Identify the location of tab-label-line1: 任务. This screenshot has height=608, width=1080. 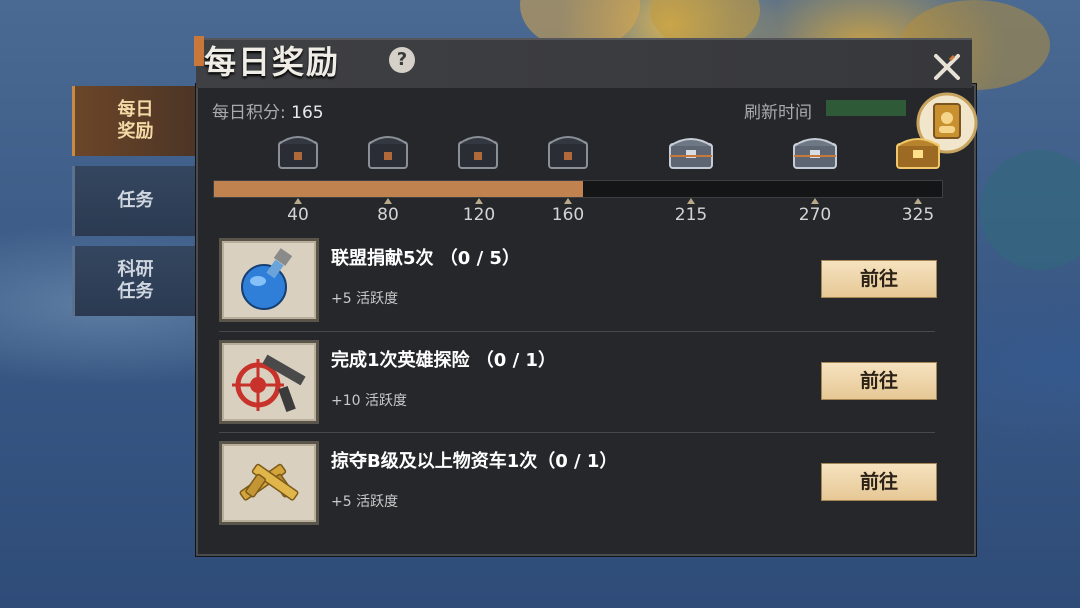
(135, 200).